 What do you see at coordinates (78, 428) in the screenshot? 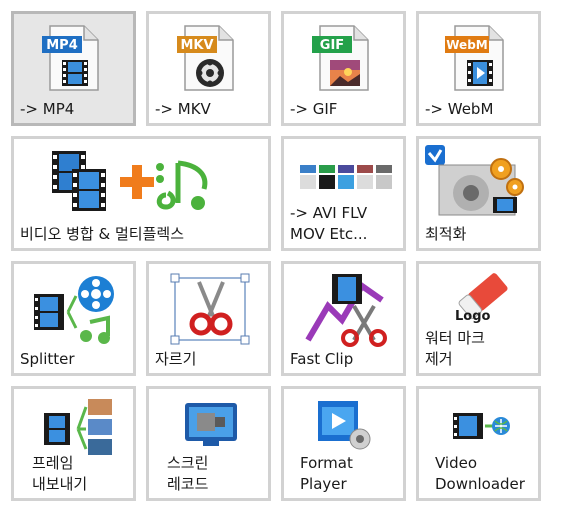
I see `frame-export-icon` at bounding box center [78, 428].